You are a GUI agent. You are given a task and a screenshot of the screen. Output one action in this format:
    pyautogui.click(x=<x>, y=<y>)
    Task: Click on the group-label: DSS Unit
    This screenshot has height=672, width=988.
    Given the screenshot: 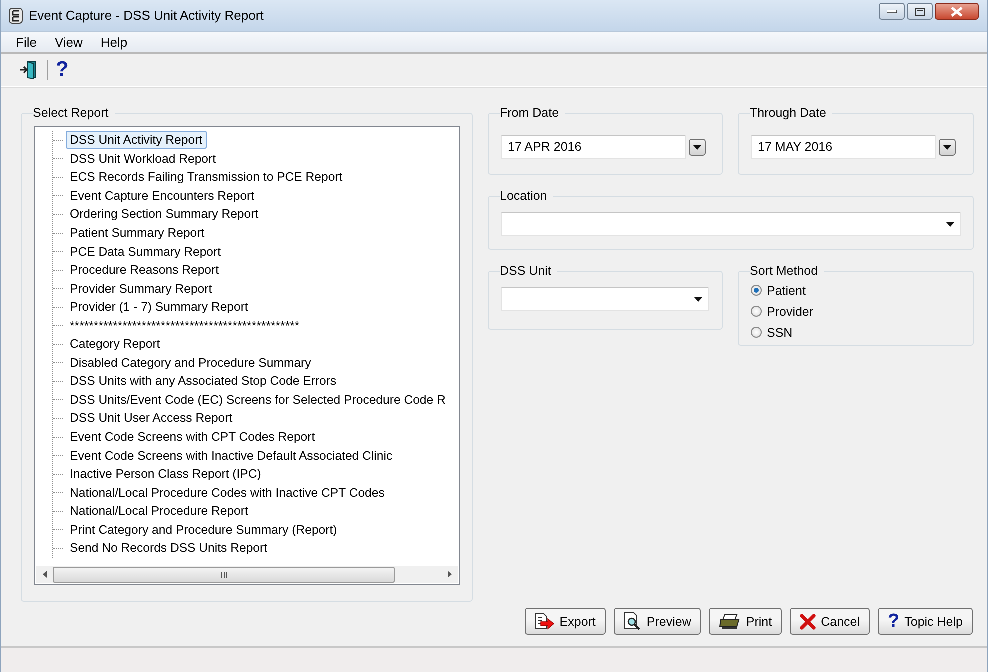 What is the action you would take?
    pyautogui.click(x=526, y=271)
    